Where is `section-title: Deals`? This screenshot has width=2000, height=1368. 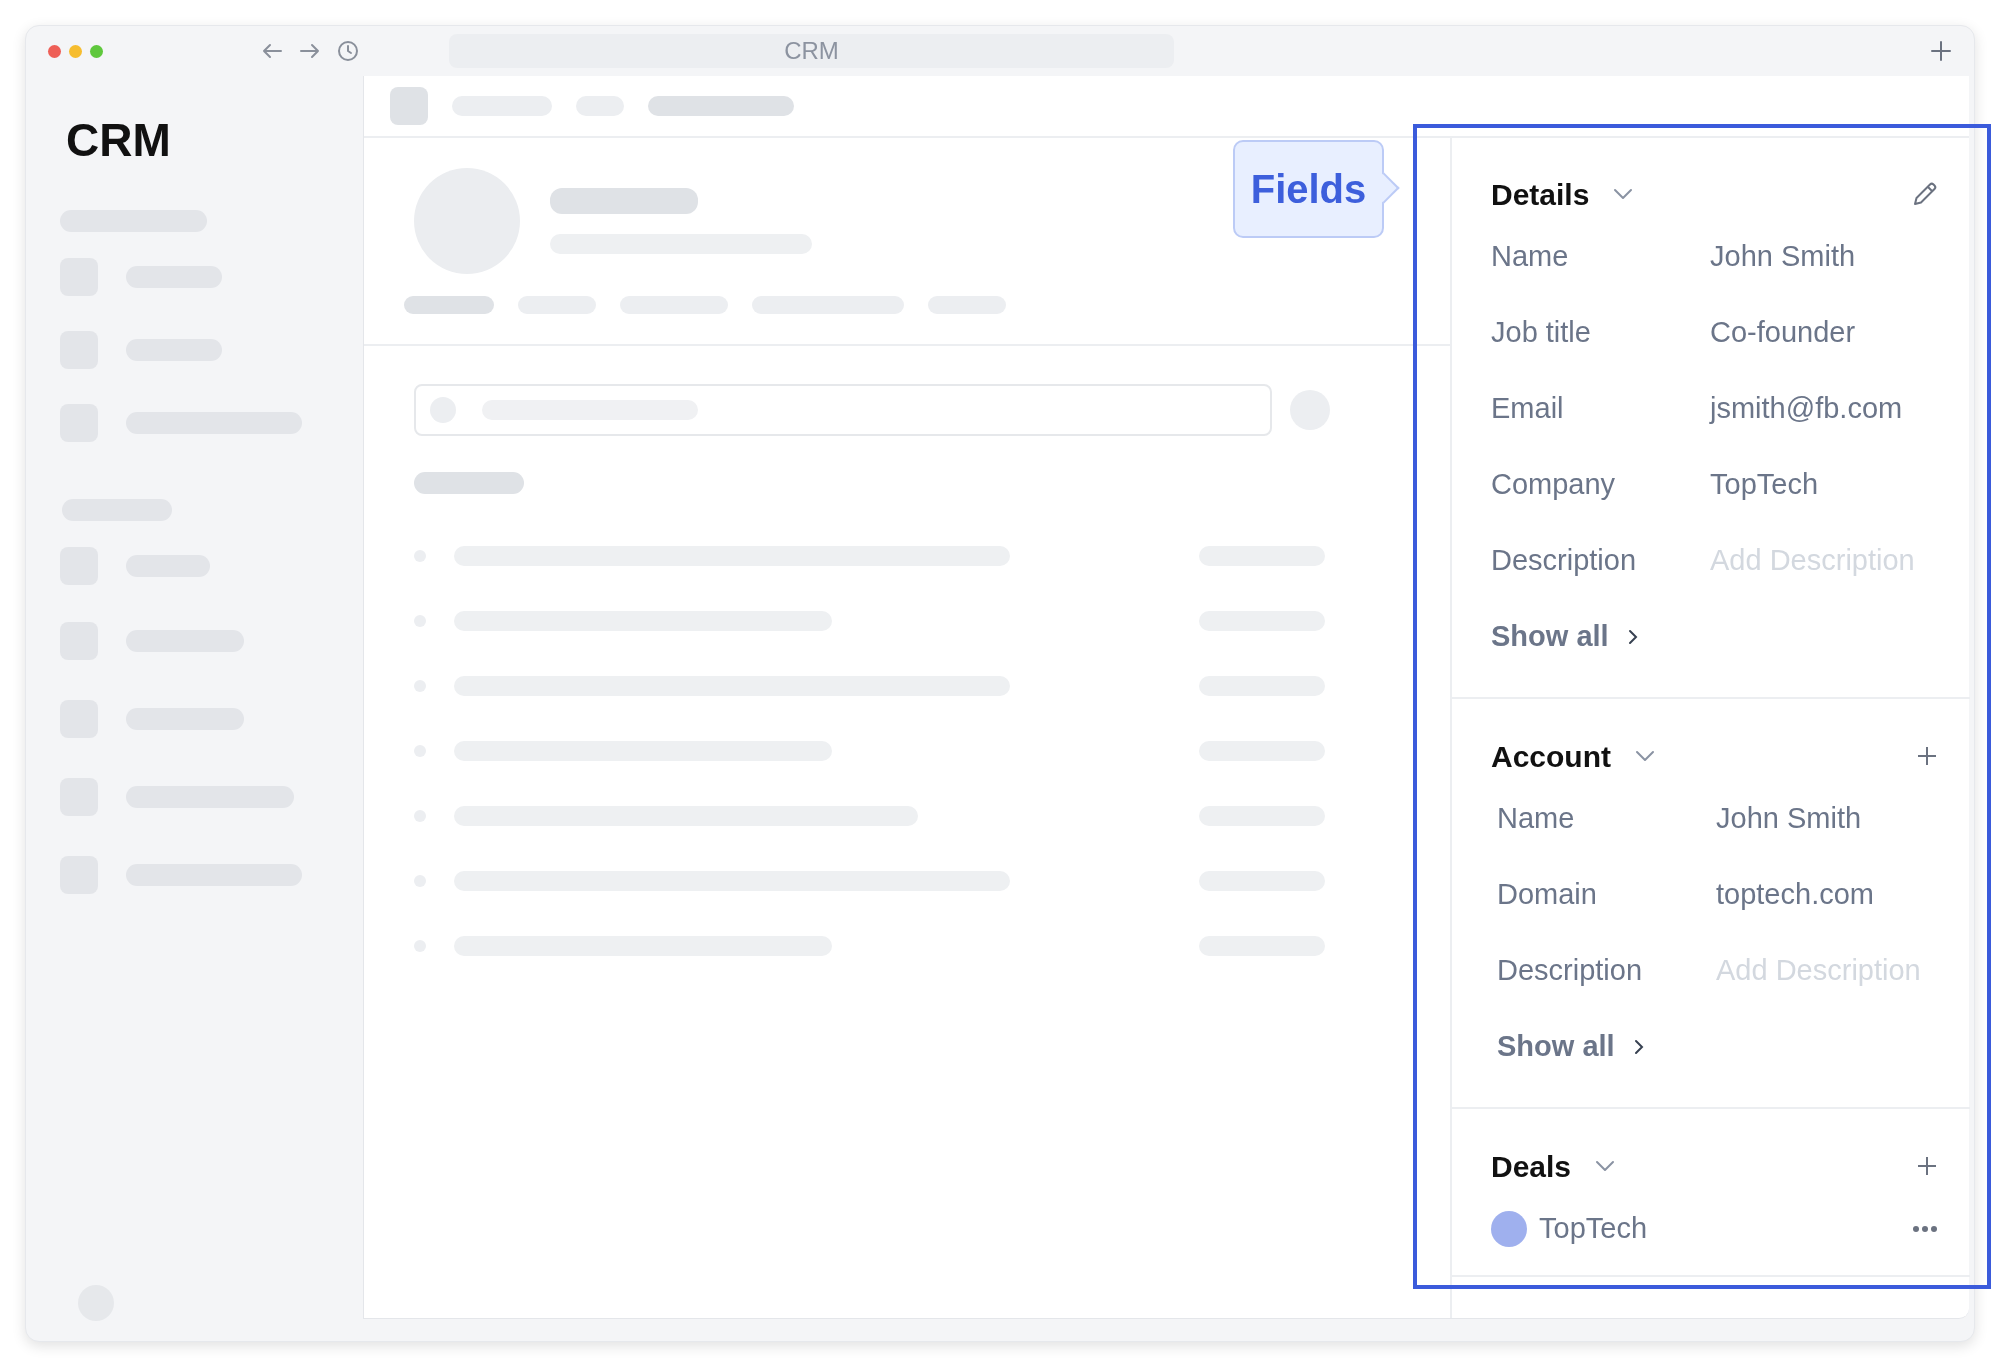 section-title: Deals is located at coordinates (1531, 1166).